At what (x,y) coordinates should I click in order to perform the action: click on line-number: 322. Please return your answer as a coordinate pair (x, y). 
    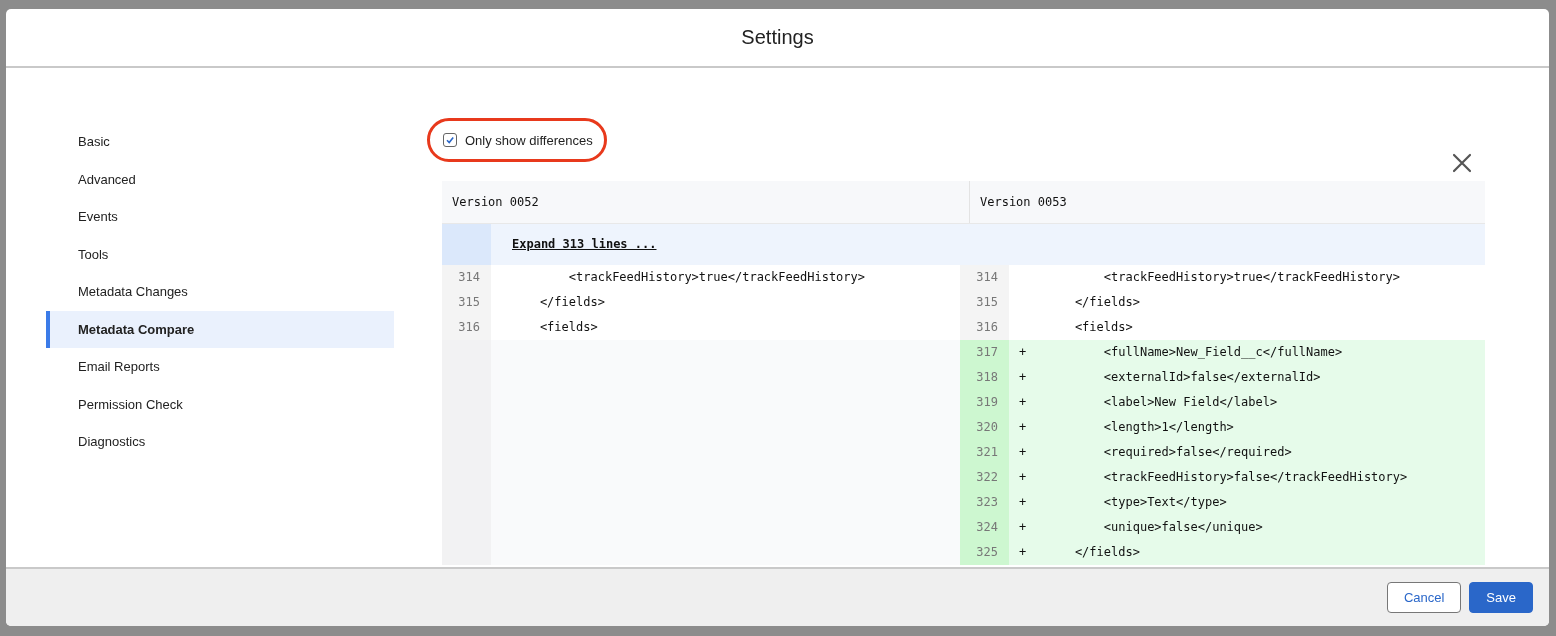
    Looking at the image, I should click on (984, 477).